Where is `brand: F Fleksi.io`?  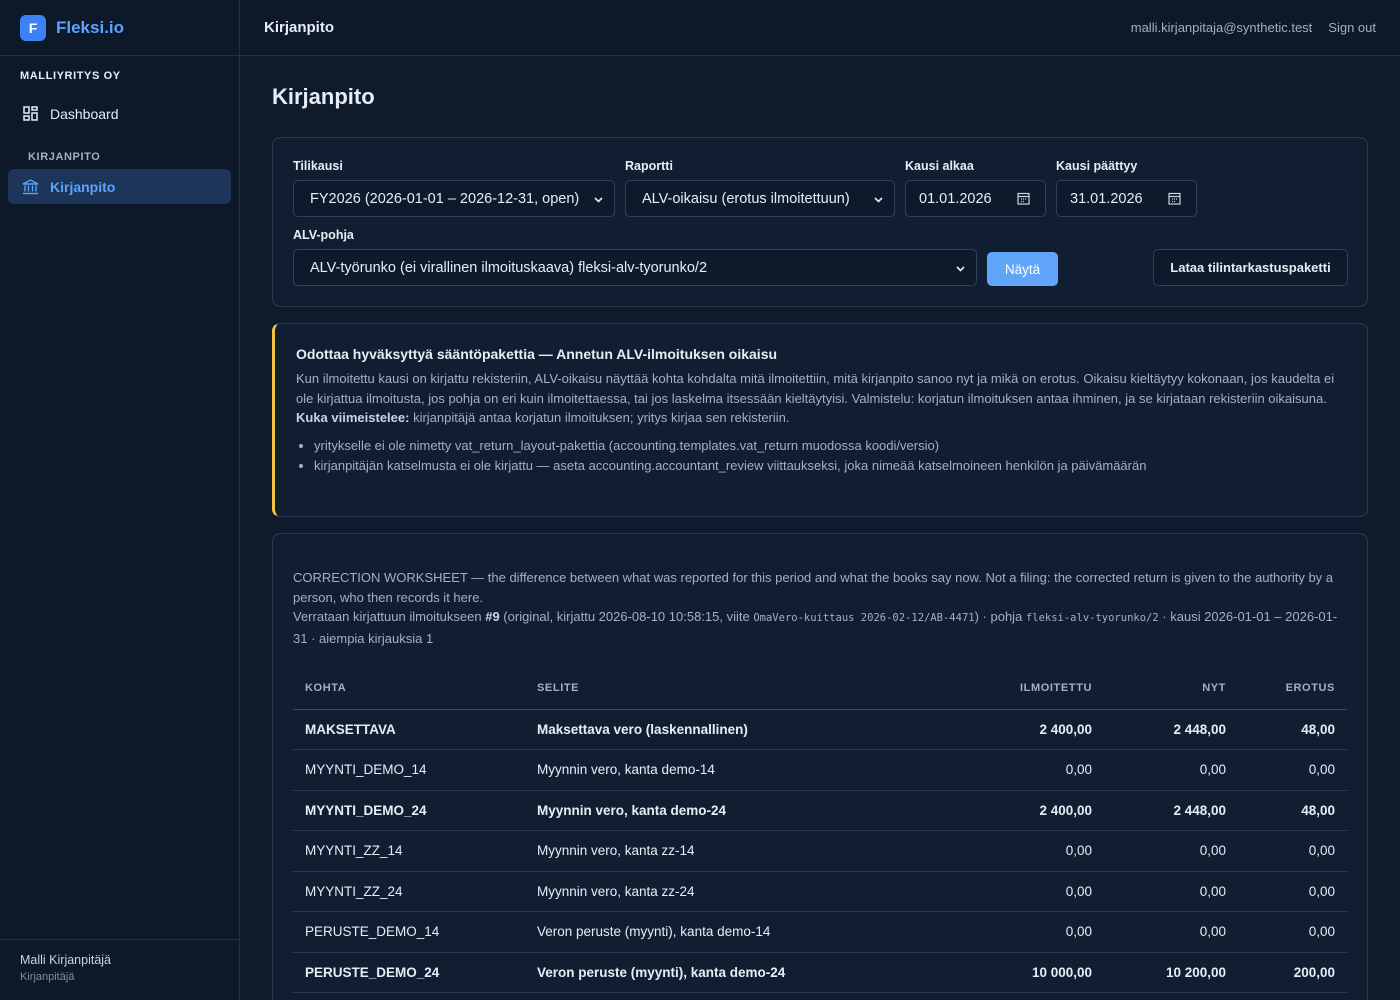
brand: F Fleksi.io is located at coordinates (119, 28).